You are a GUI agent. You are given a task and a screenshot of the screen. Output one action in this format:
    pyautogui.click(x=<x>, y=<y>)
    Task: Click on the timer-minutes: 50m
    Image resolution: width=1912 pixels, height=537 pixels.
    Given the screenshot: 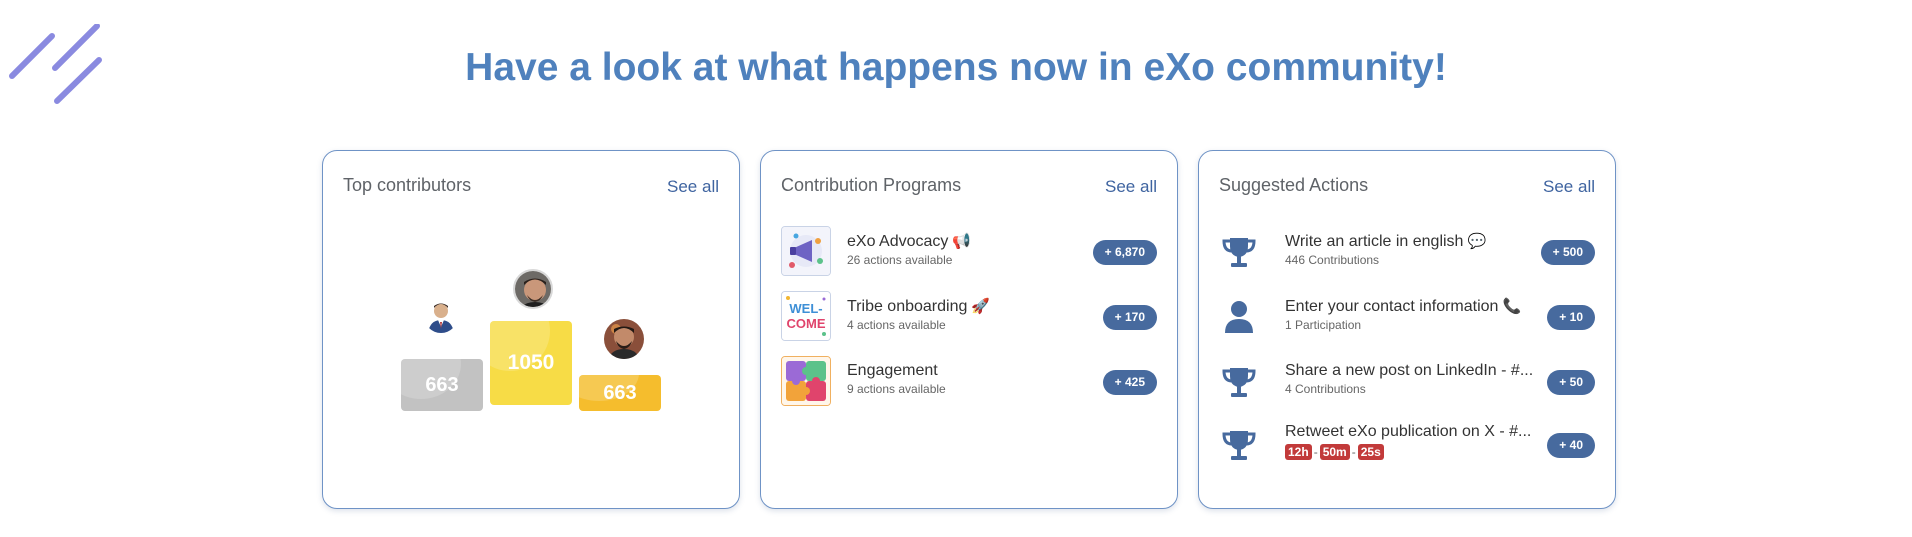 What is the action you would take?
    pyautogui.click(x=1334, y=452)
    